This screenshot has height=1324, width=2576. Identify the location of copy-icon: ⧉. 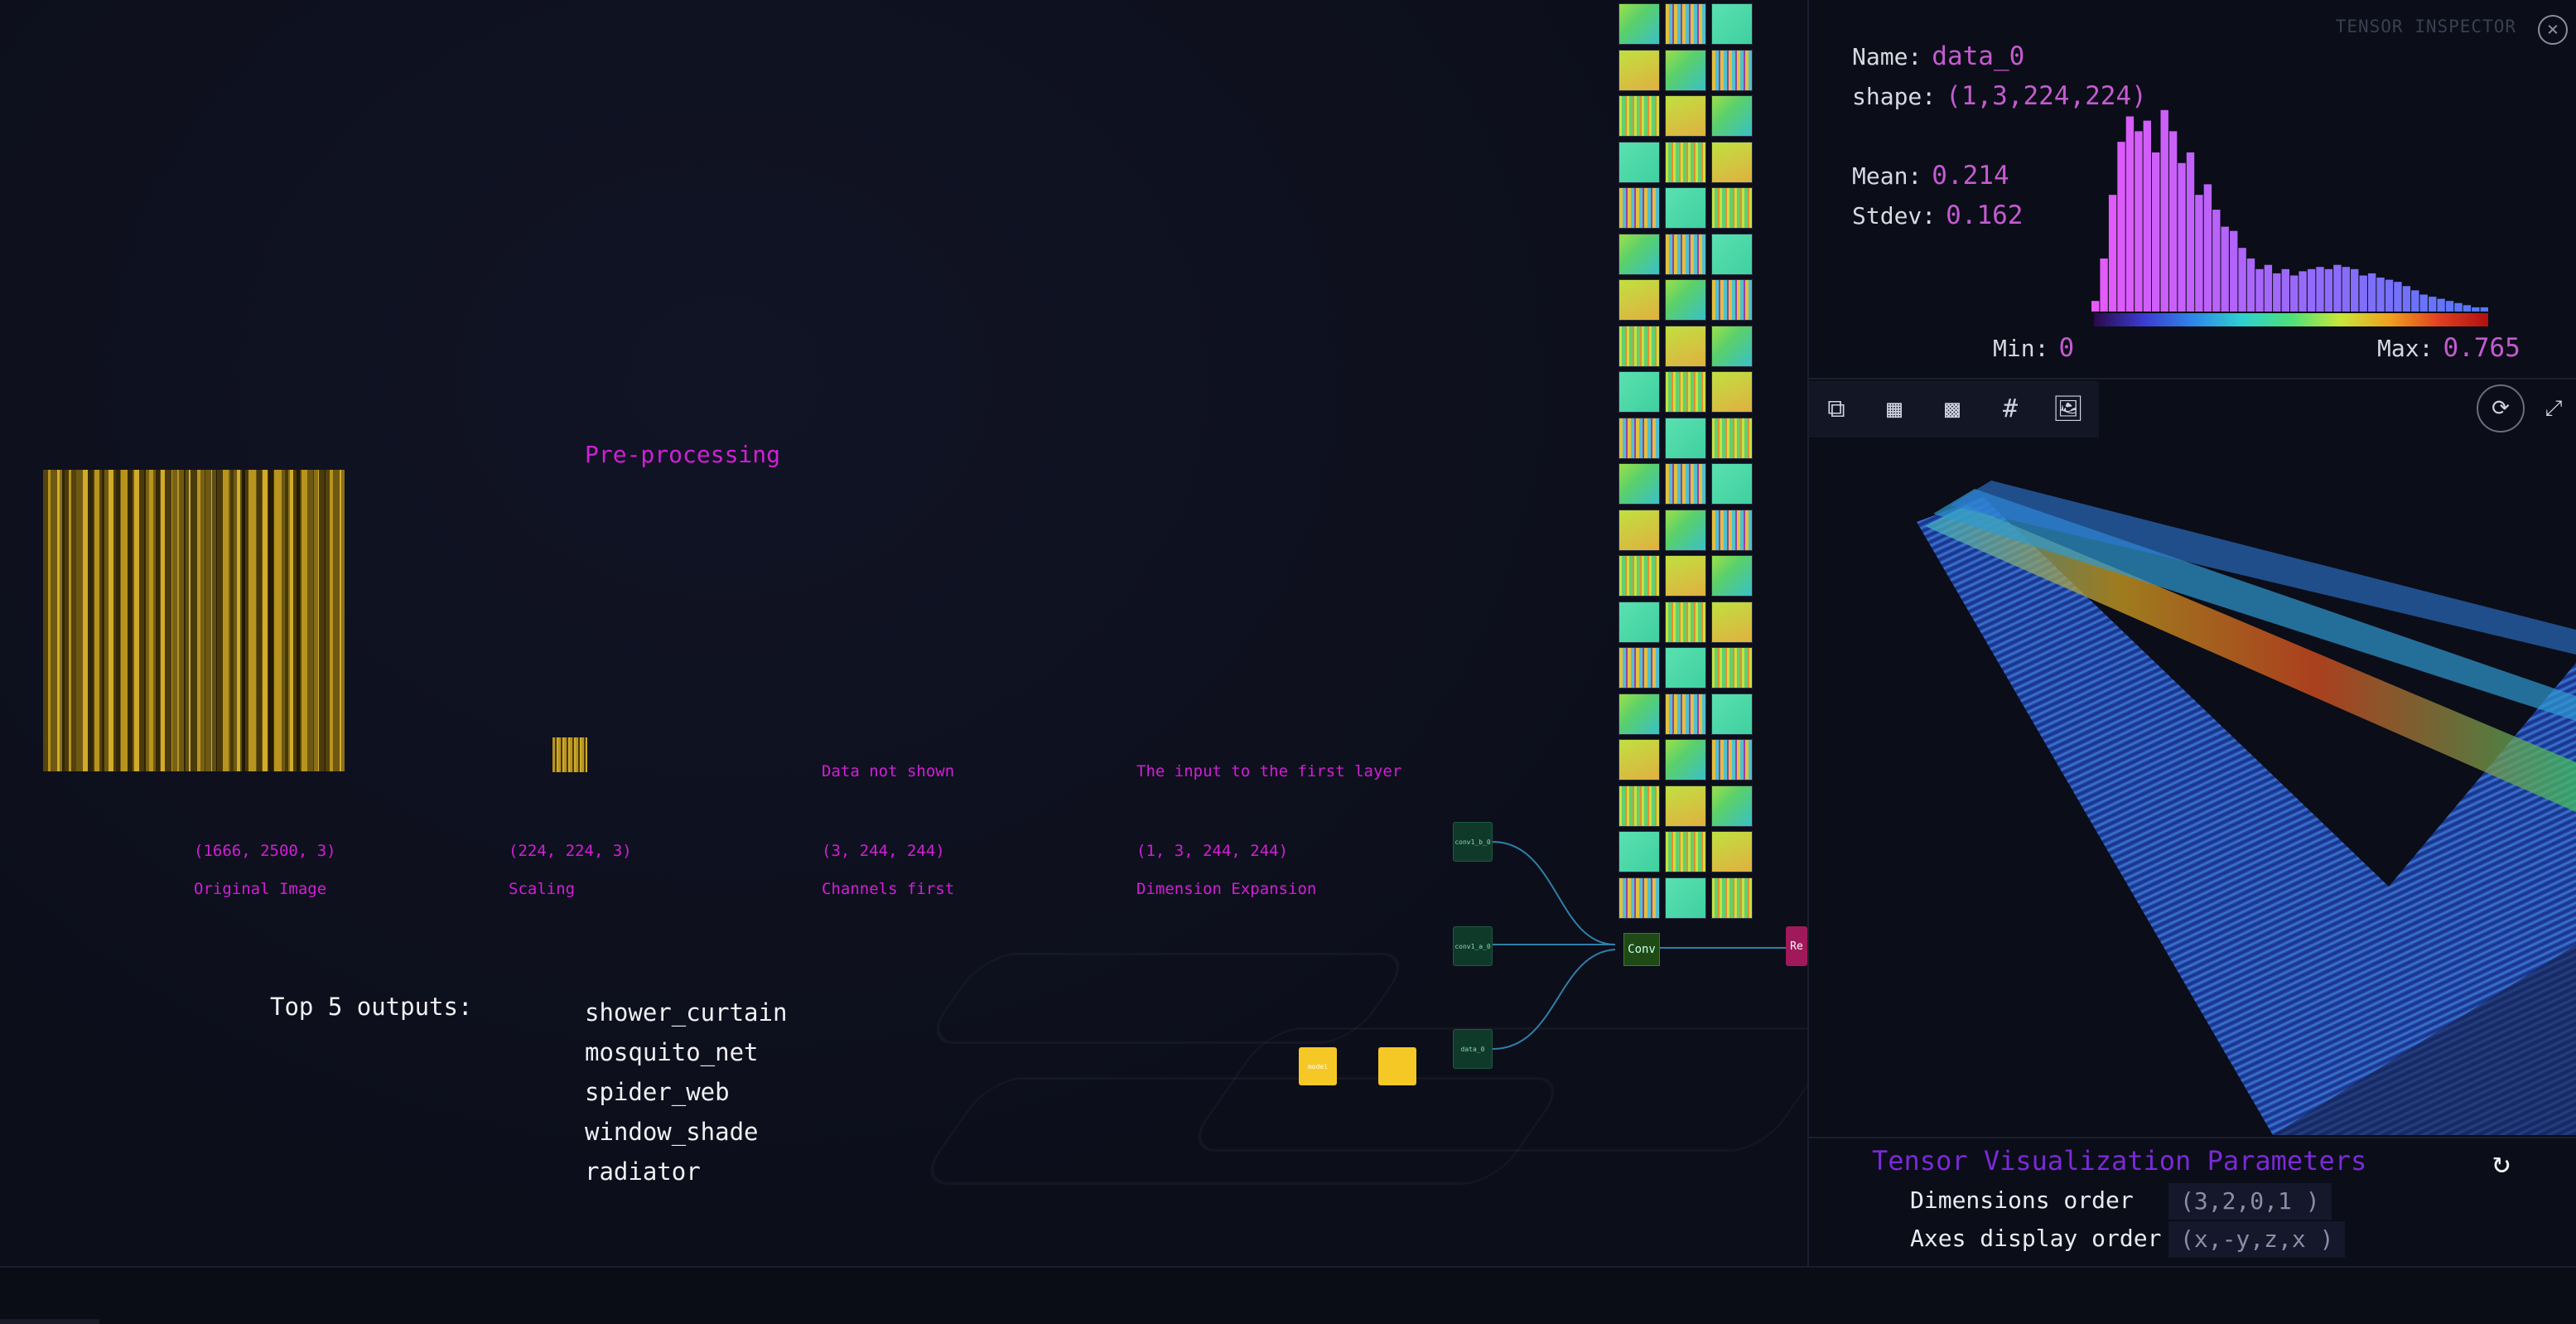
(1836, 409).